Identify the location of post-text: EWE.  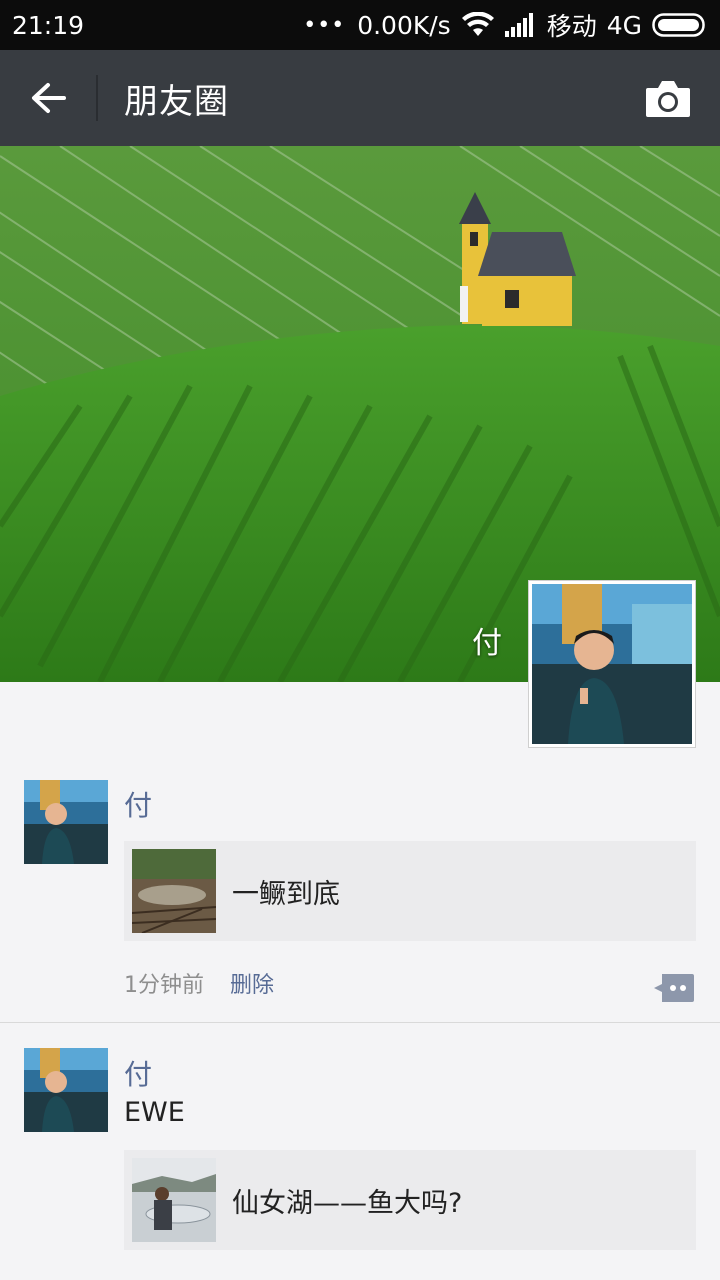
(154, 1112).